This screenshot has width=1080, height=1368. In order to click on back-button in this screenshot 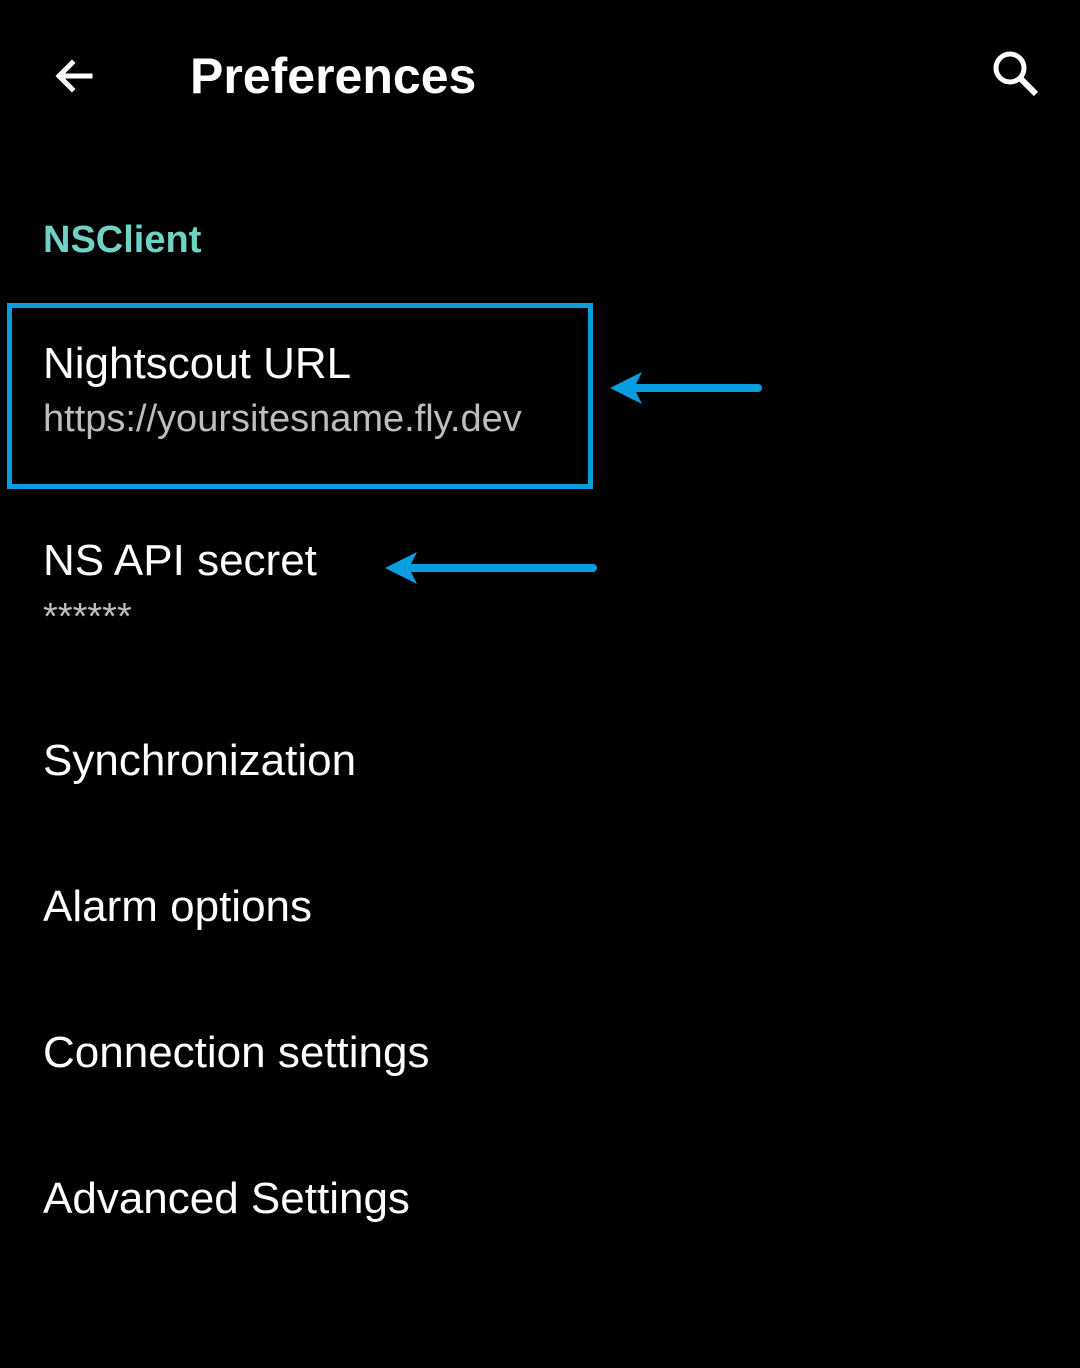, I will do `click(74, 76)`.